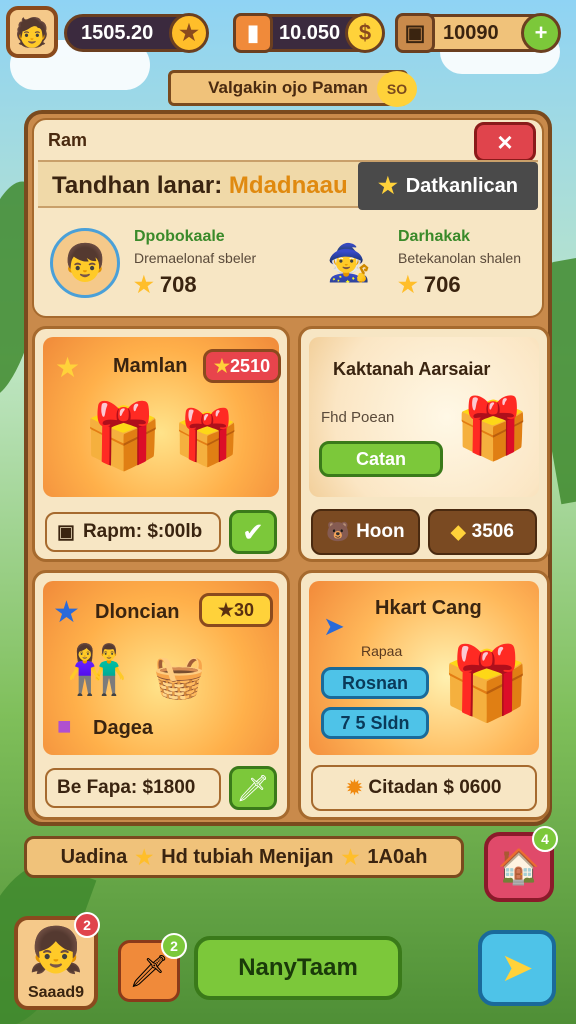 The width and height of the screenshot is (576, 1024). What do you see at coordinates (492, 531) in the screenshot?
I see `gem-chip-value: 3506` at bounding box center [492, 531].